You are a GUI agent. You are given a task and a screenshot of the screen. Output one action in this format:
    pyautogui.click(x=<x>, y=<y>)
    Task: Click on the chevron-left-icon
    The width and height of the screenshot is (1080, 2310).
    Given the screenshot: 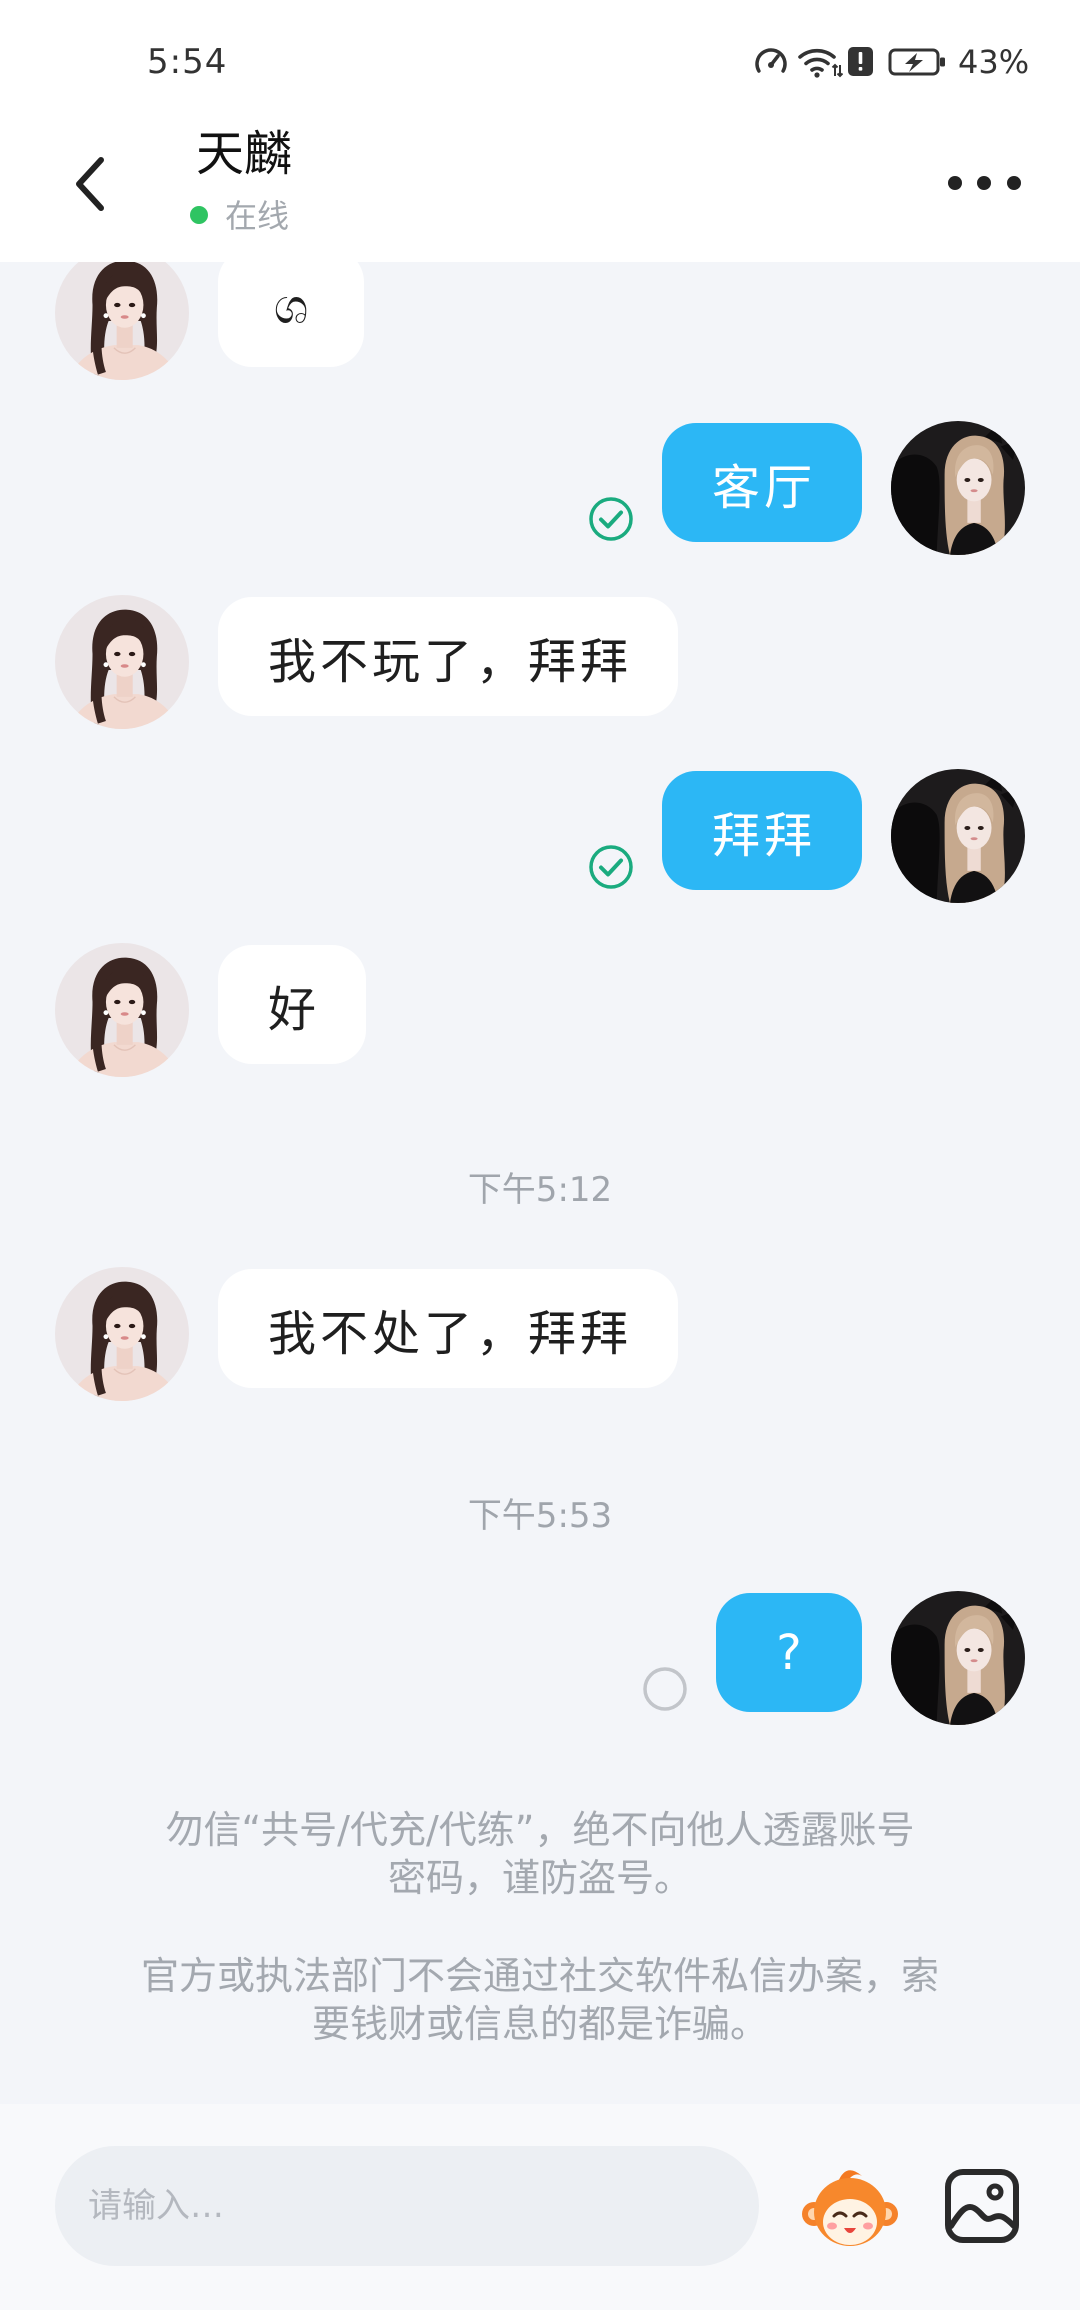 What is the action you would take?
    pyautogui.click(x=90, y=184)
    